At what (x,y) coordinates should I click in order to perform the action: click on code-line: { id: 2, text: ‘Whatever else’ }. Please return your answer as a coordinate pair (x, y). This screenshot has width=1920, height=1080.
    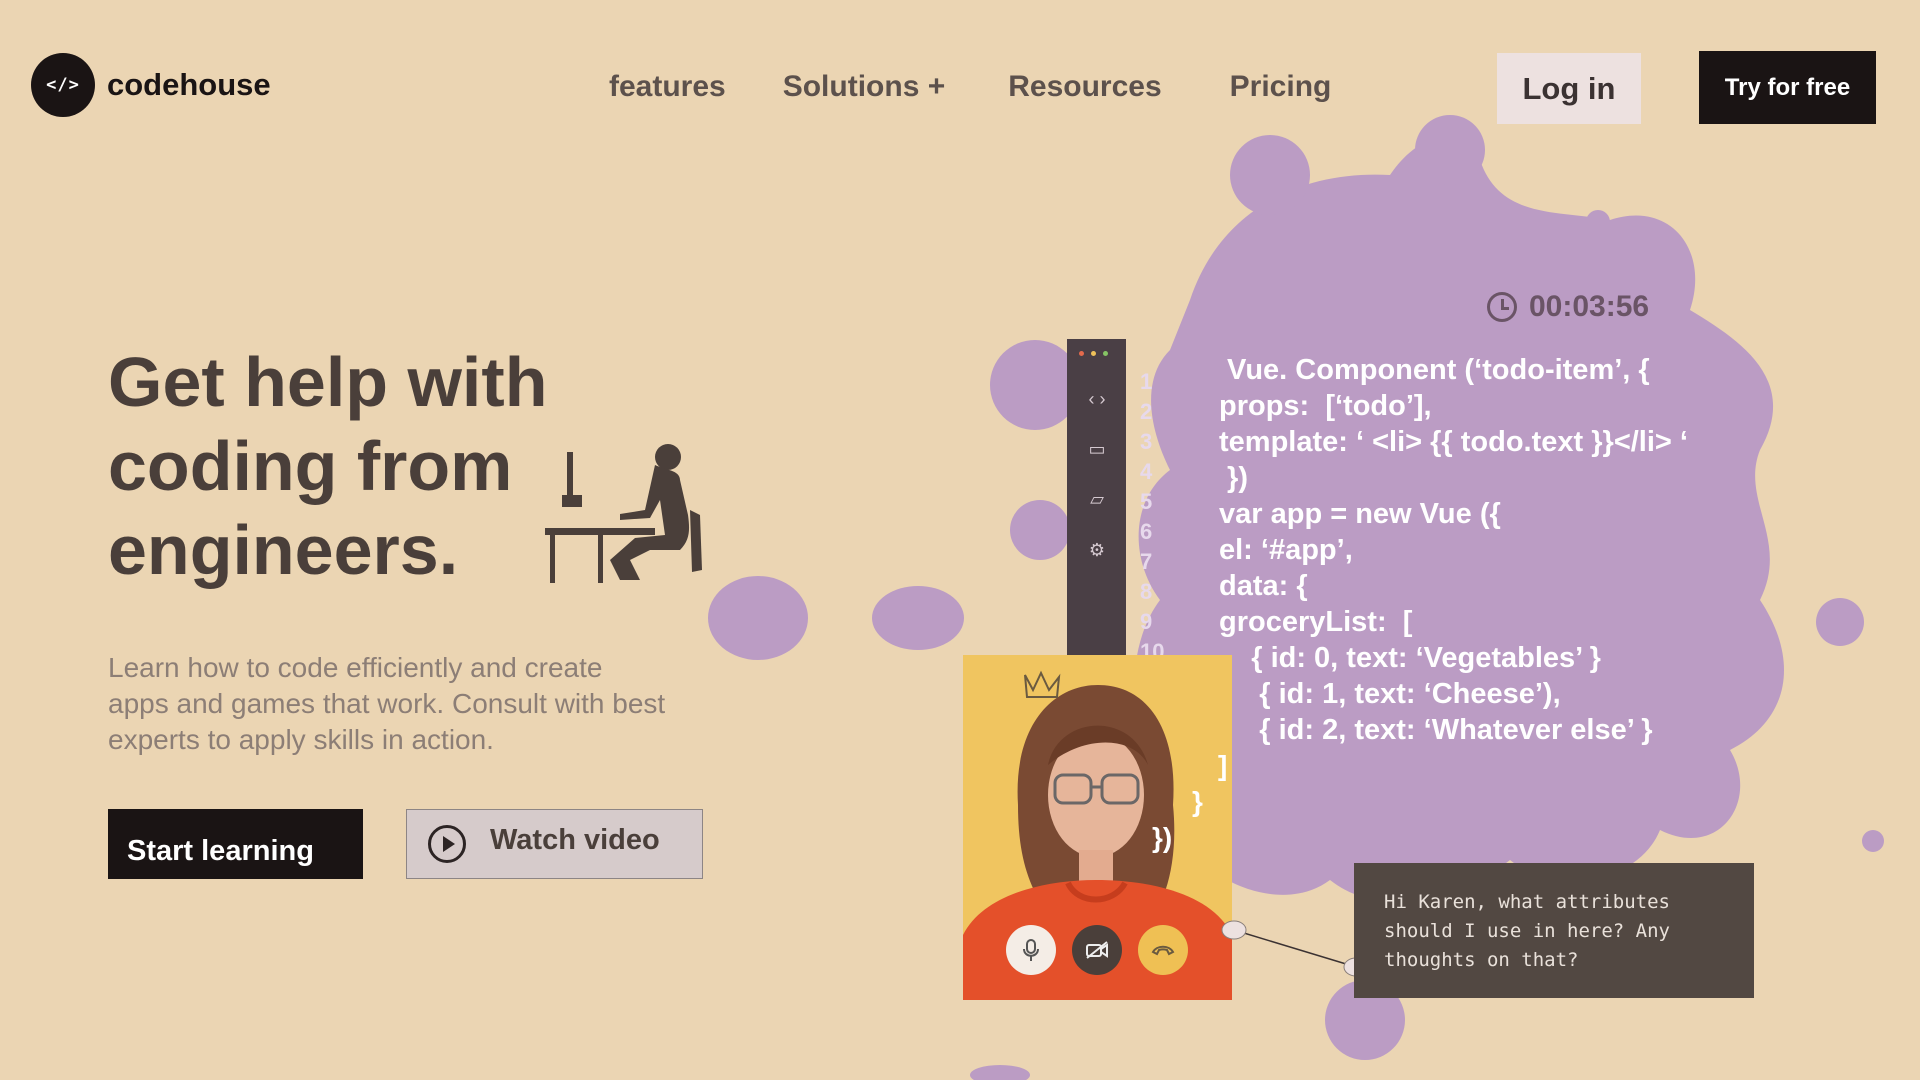
    Looking at the image, I should click on (1436, 730).